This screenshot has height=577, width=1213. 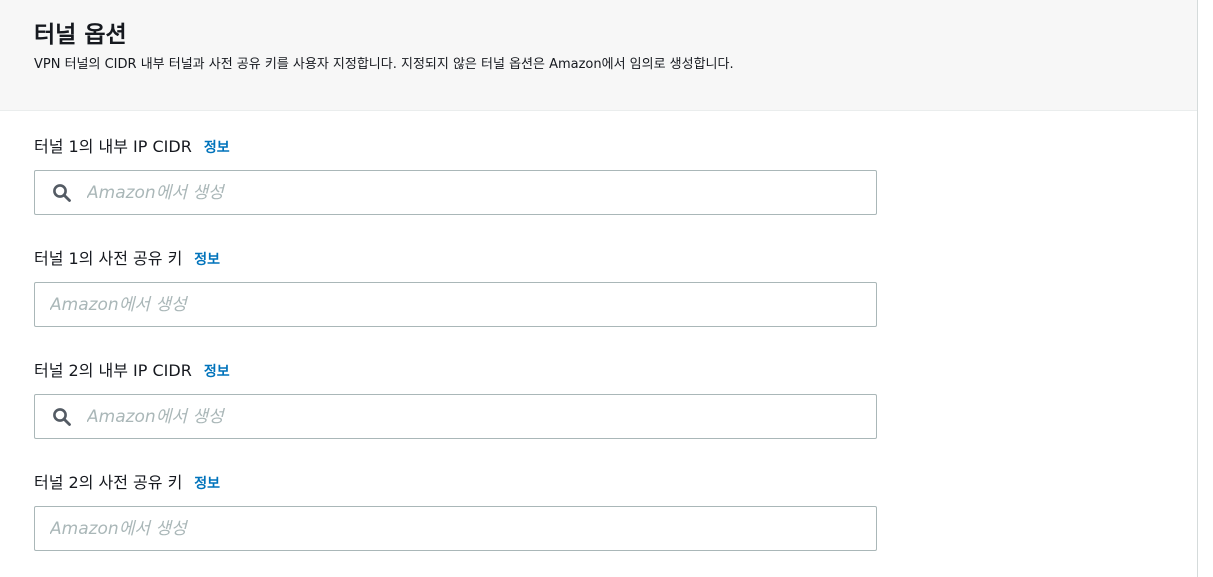 I want to click on tunnel2-preshared-key-label: 터널 2의 사전 공유 키, so click(x=108, y=482).